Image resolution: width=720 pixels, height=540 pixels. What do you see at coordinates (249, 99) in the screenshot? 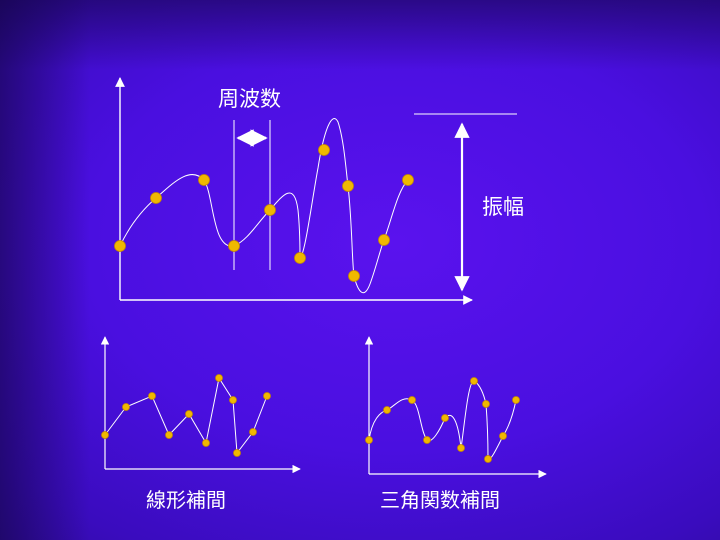
I see `frequency-label: 周波数` at bounding box center [249, 99].